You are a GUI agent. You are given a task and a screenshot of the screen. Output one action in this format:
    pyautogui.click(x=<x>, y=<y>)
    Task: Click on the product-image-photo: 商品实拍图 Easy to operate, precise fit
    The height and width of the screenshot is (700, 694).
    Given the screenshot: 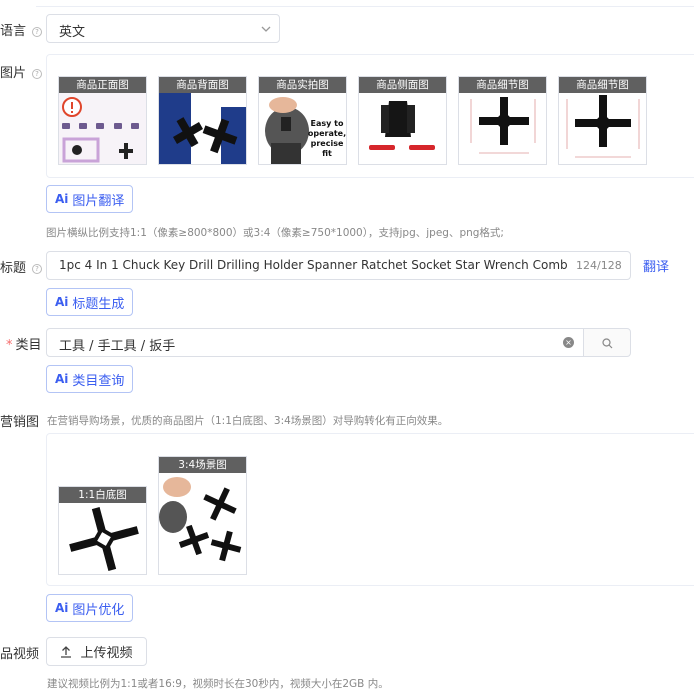 What is the action you would take?
    pyautogui.click(x=302, y=120)
    